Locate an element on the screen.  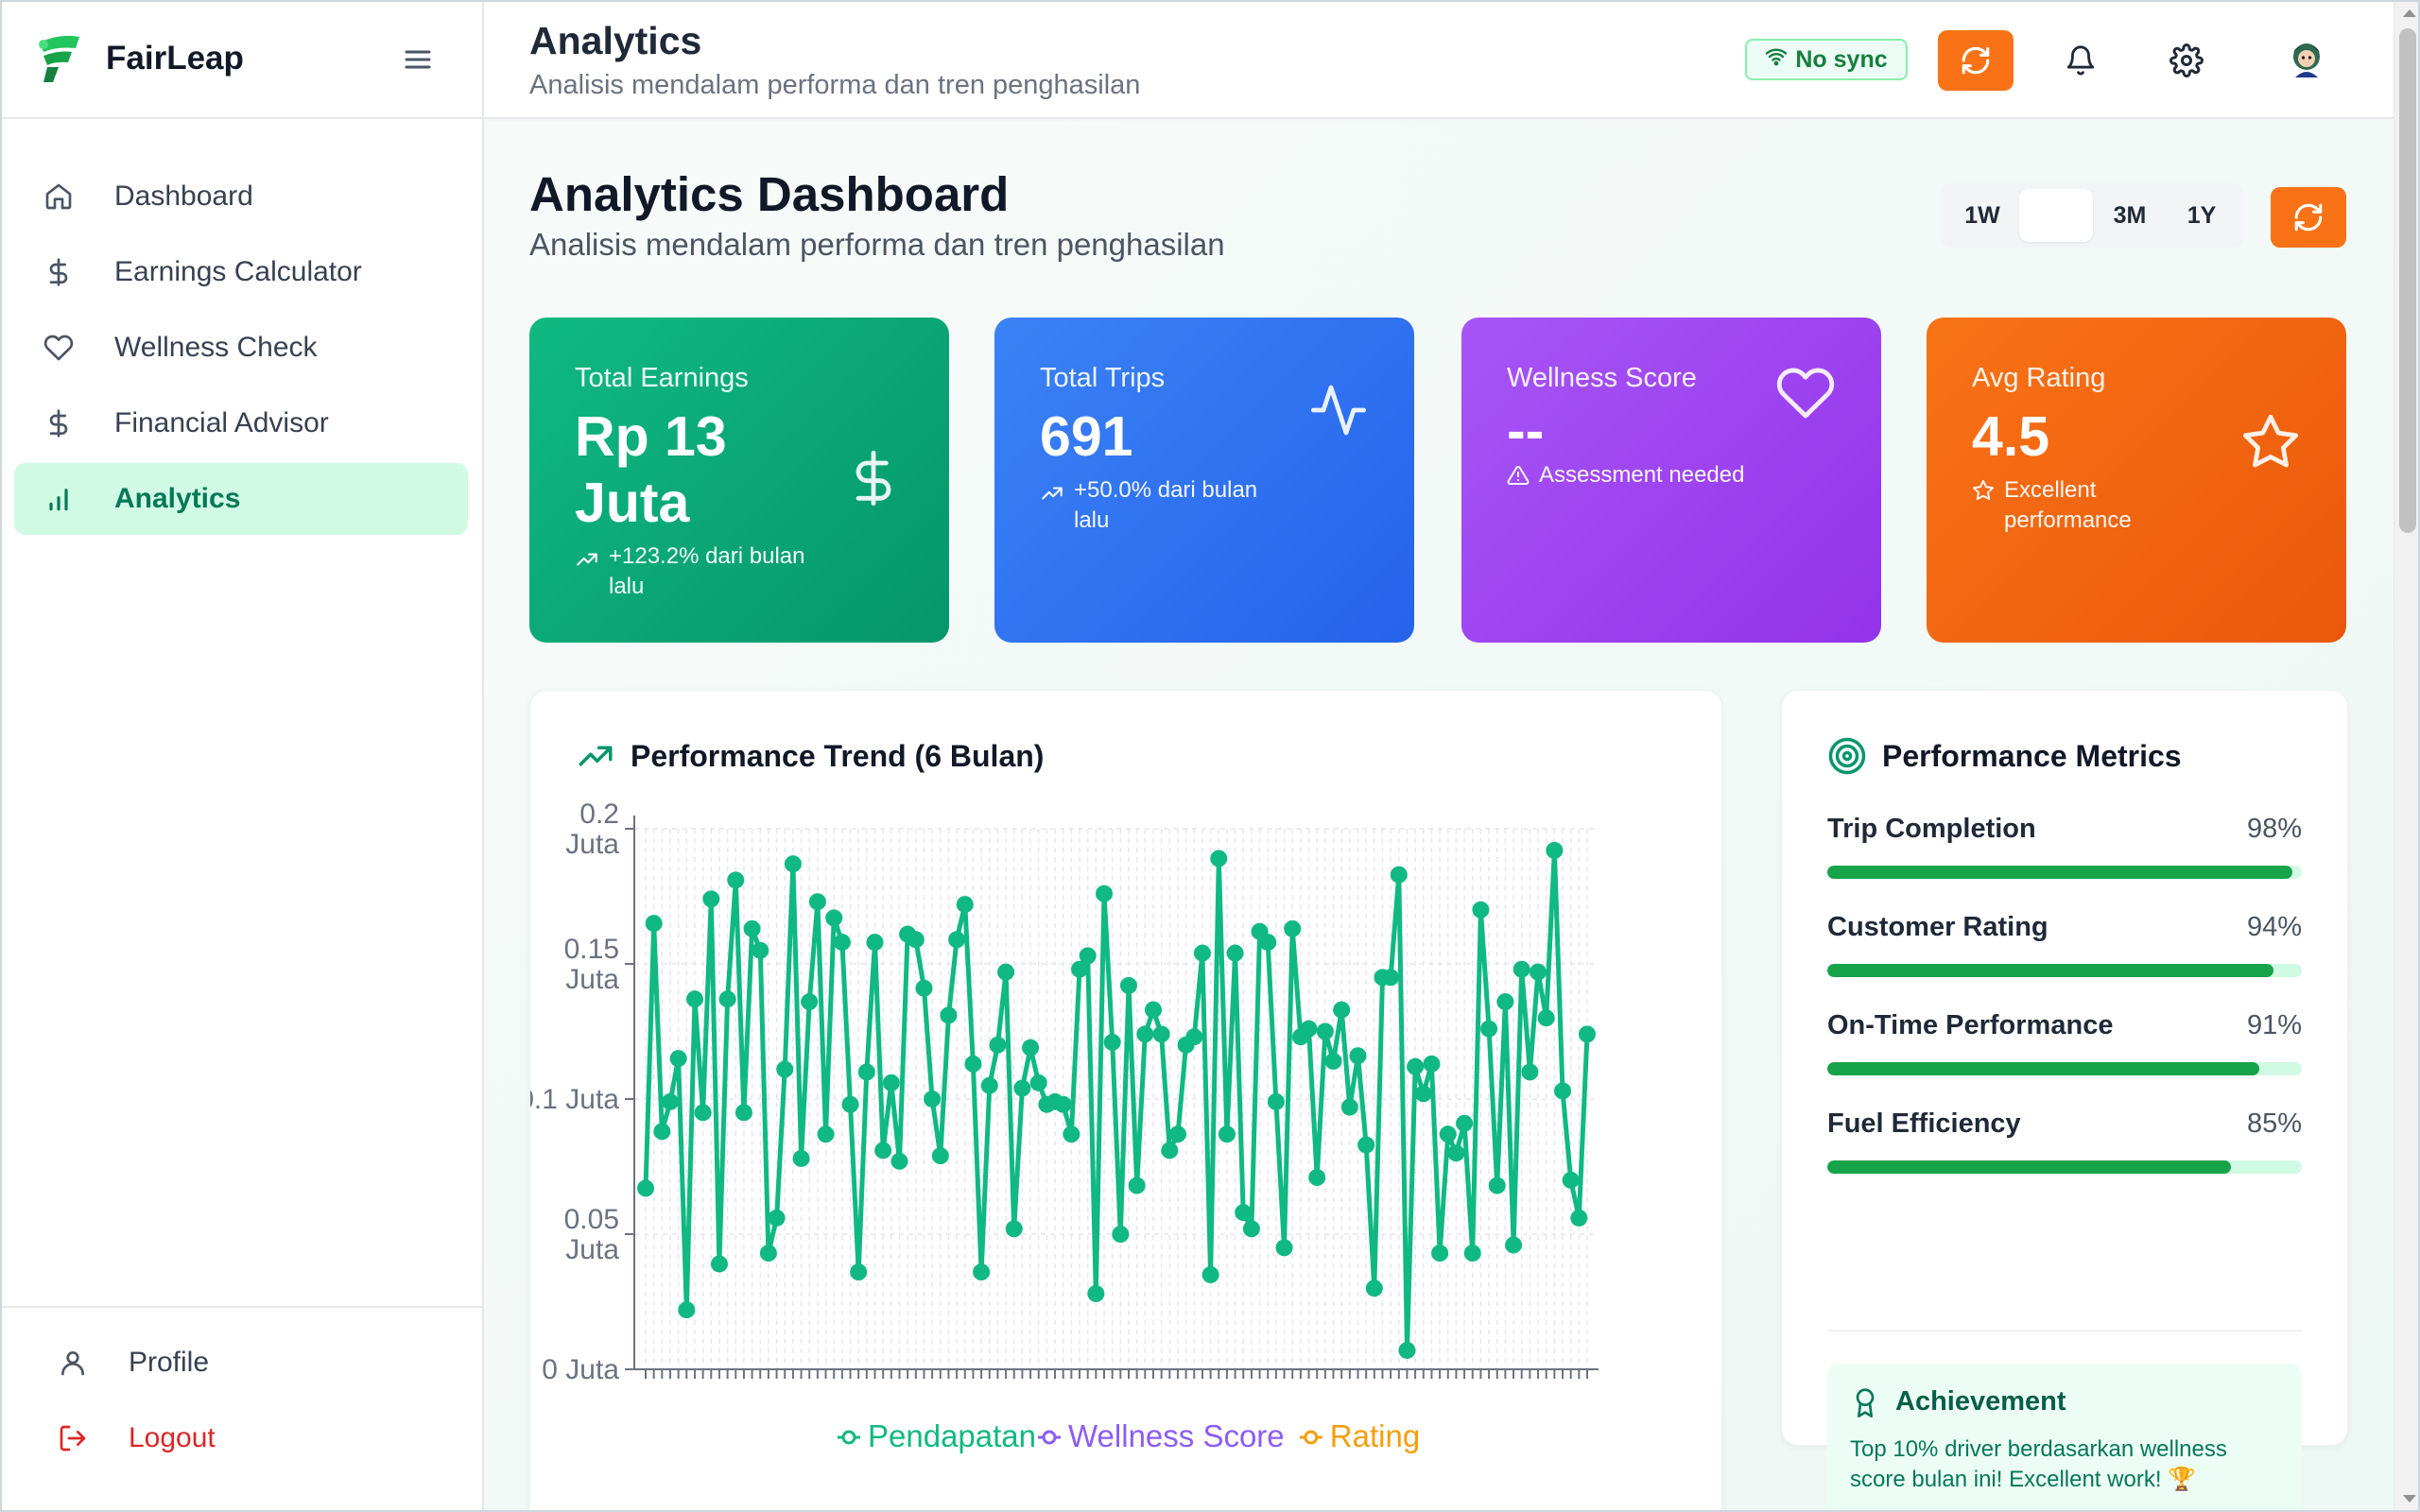
page-scrollbar is located at coordinates (2407, 756).